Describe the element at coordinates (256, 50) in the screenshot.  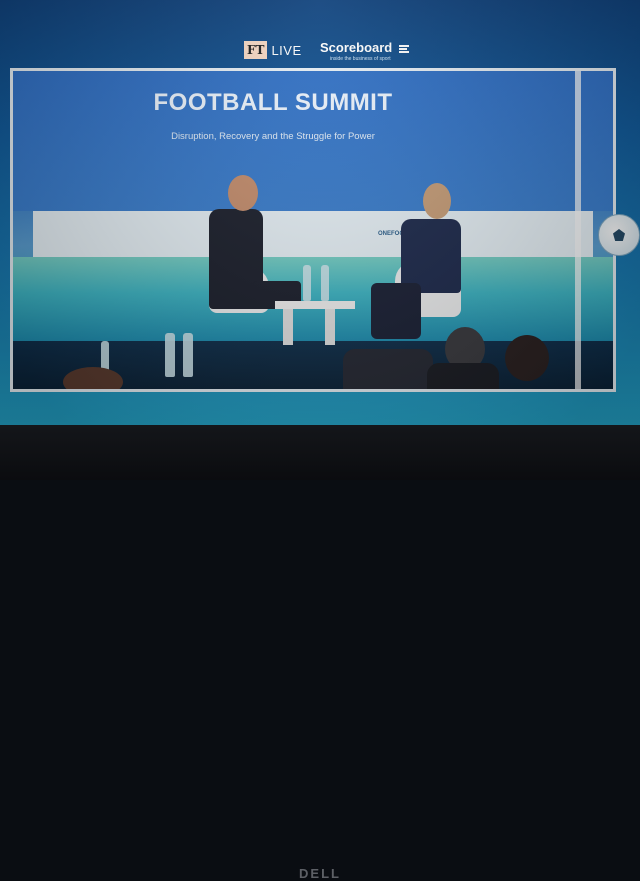
I see `ft-mark: FT` at that location.